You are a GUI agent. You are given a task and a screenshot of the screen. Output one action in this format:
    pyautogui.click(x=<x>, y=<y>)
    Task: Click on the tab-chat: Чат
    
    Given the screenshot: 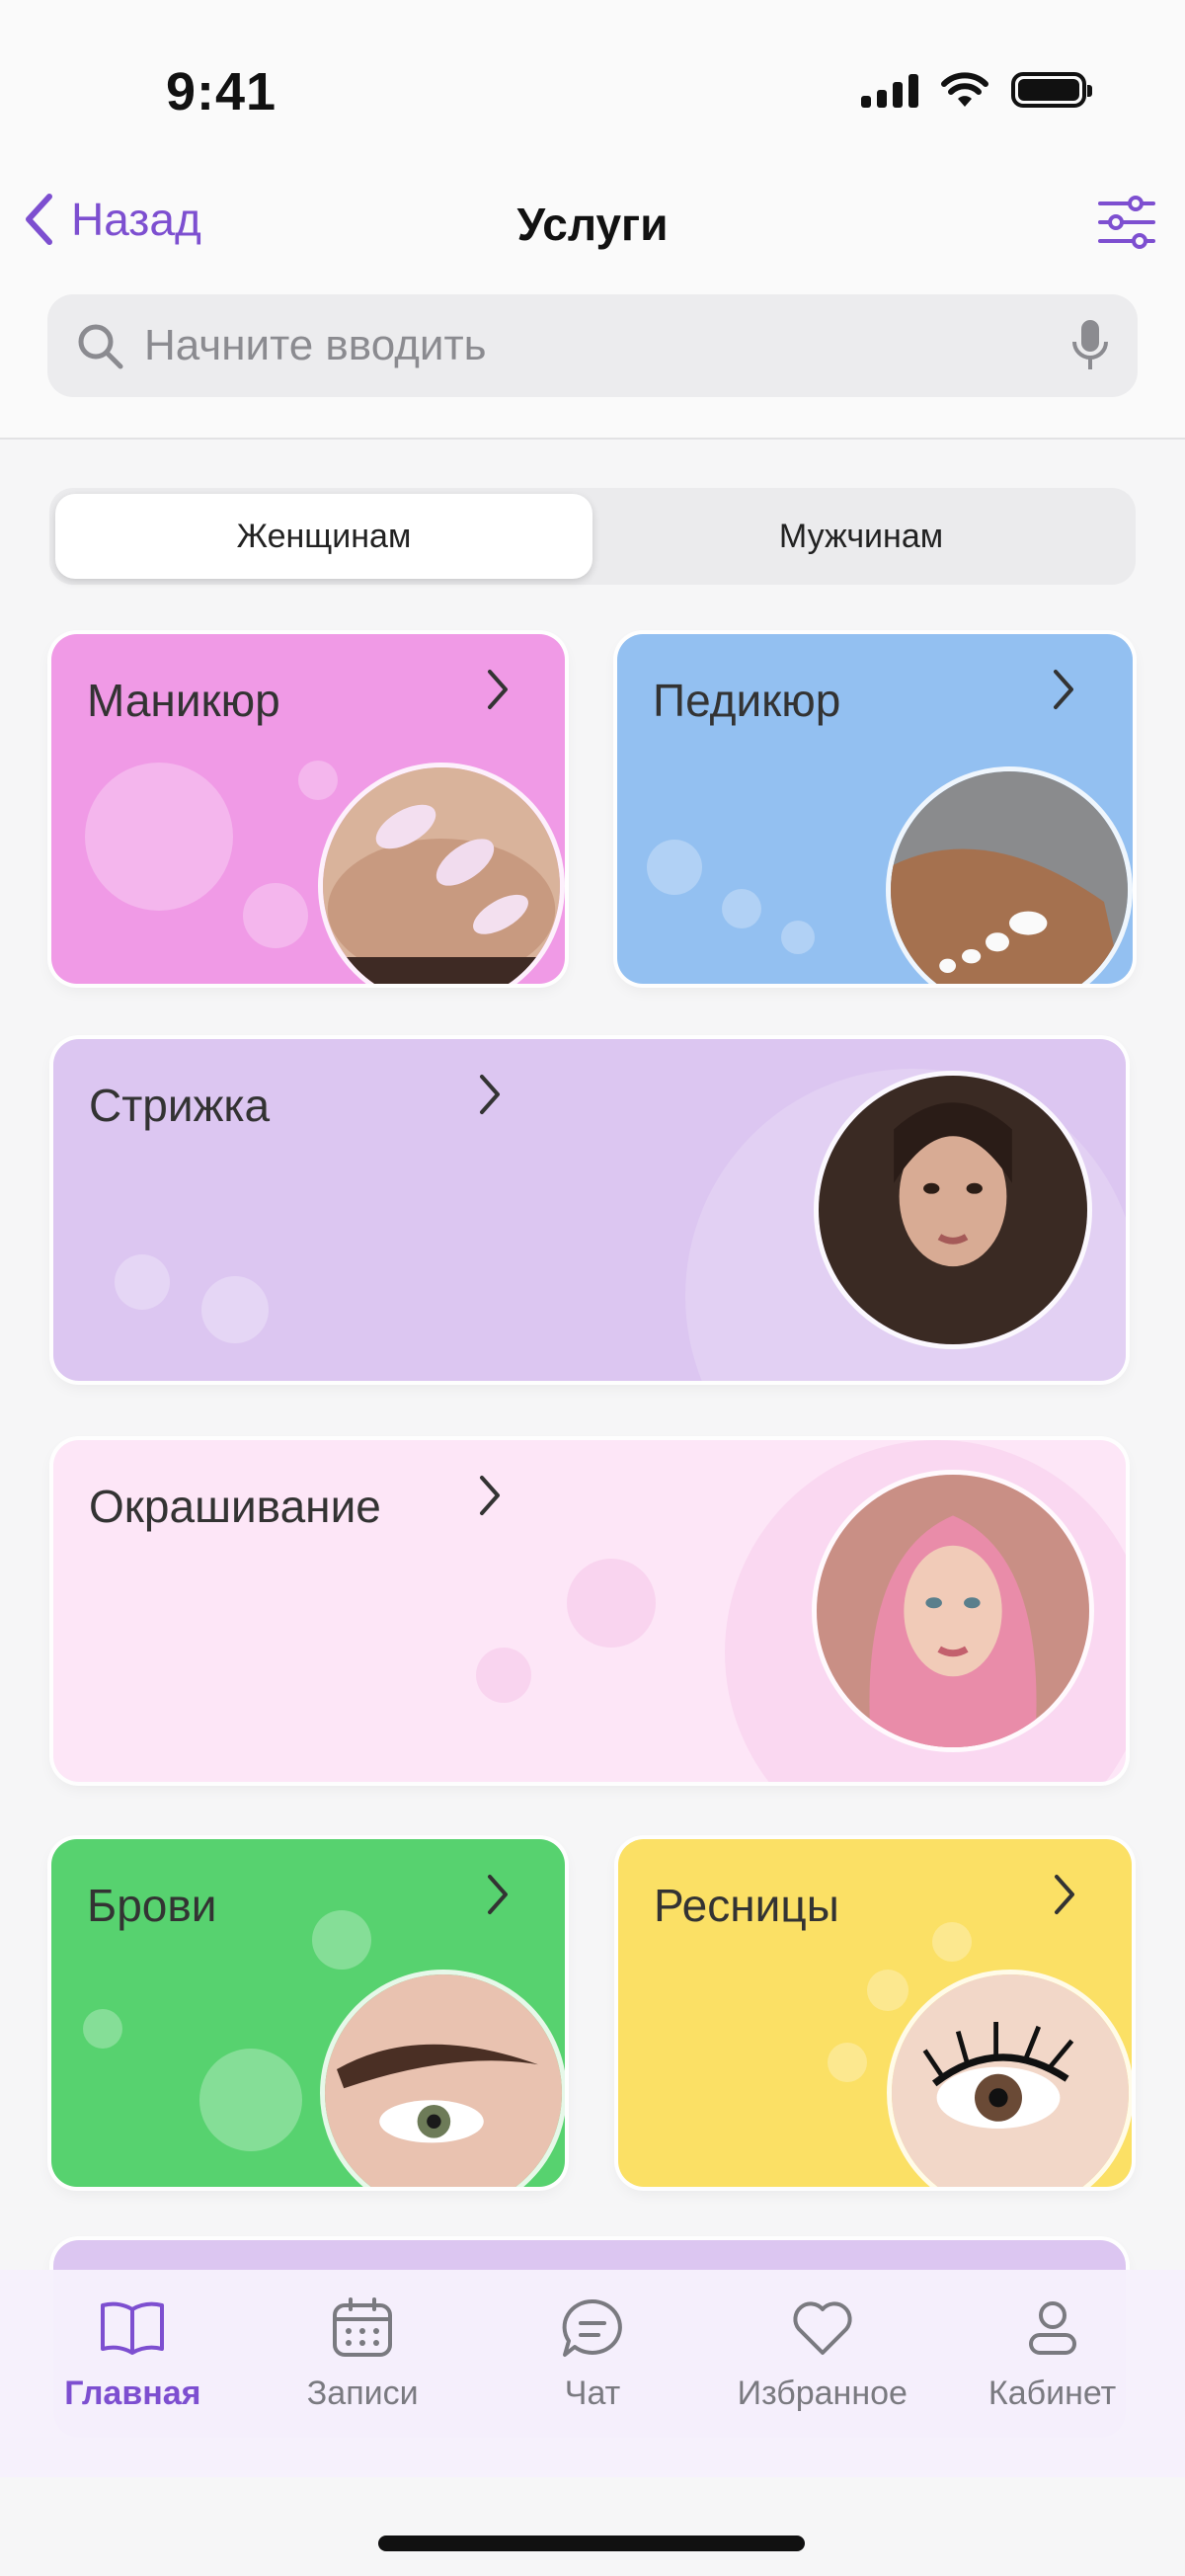 What is the action you would take?
    pyautogui.click(x=593, y=2373)
    